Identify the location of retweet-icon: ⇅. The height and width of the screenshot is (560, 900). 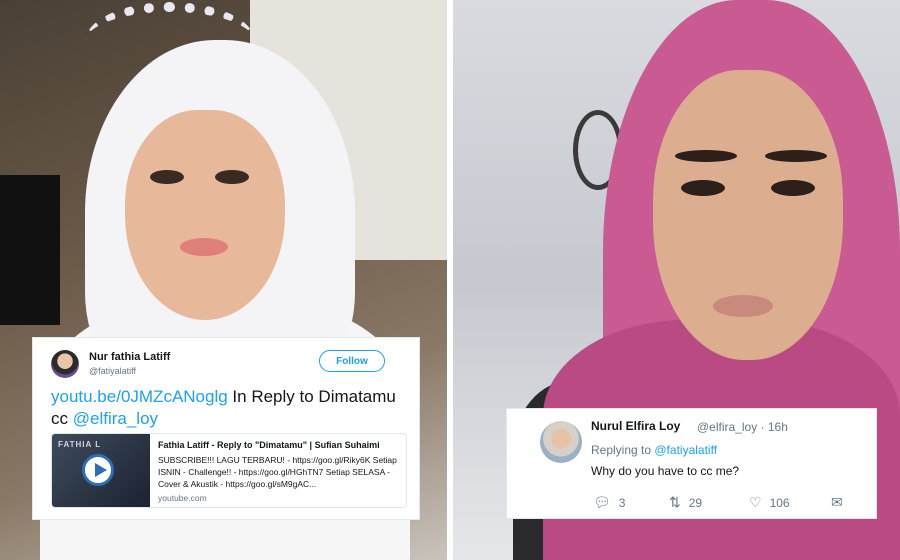
(675, 502).